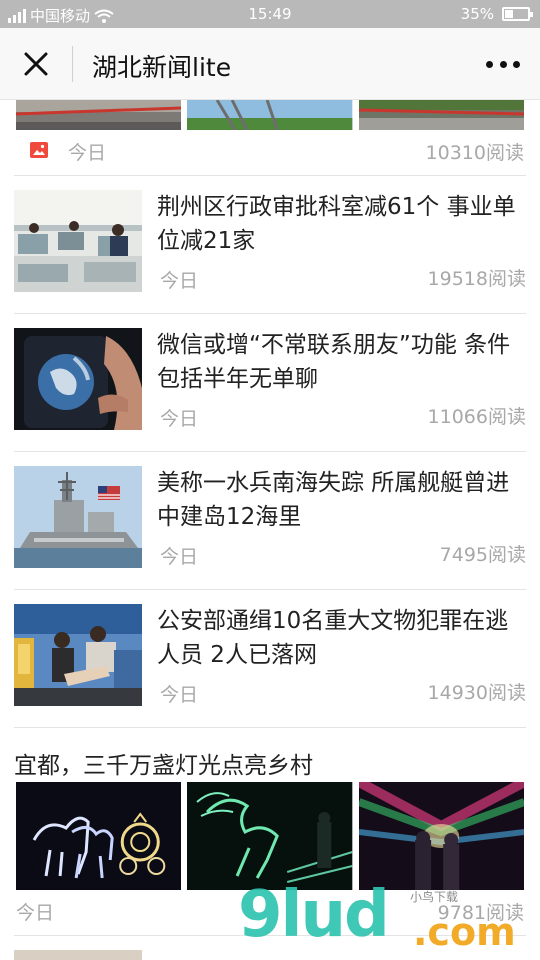 This screenshot has height=960, width=540. Describe the element at coordinates (517, 14) in the screenshot. I see `battery-icon` at that location.